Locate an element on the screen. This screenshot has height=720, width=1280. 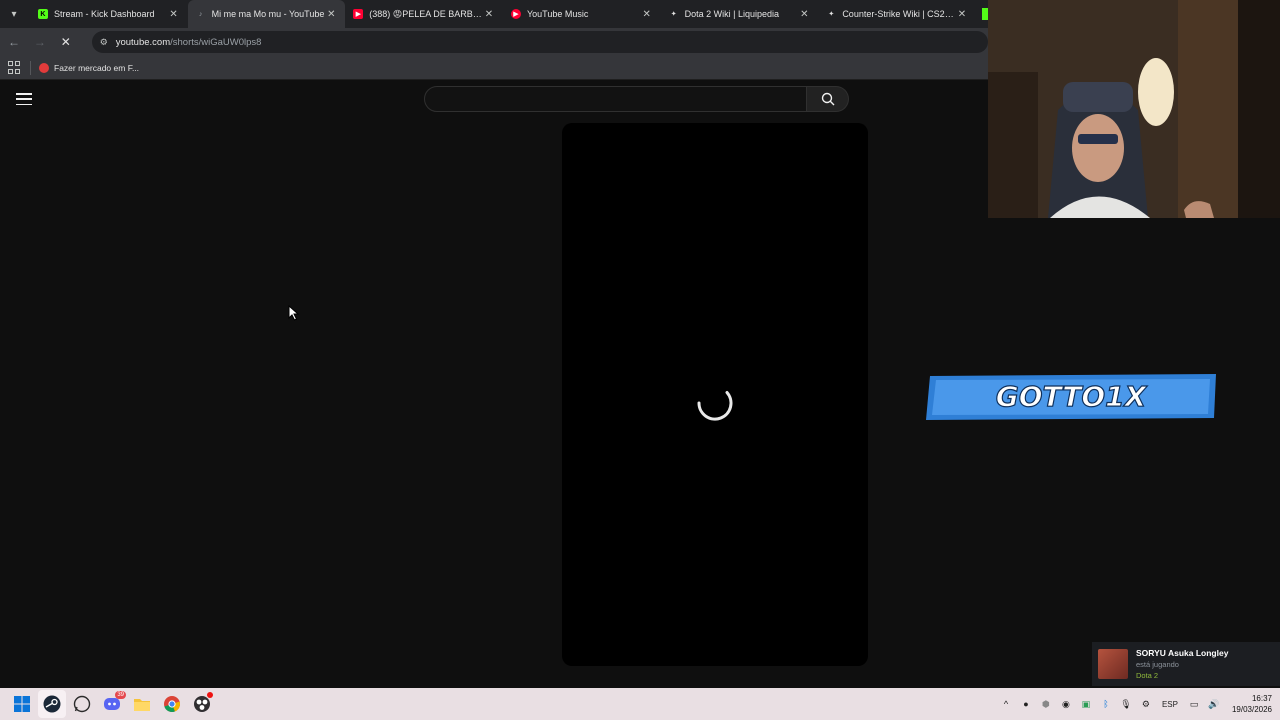
bookmark-favicon-icon is located at coordinates (44, 67).